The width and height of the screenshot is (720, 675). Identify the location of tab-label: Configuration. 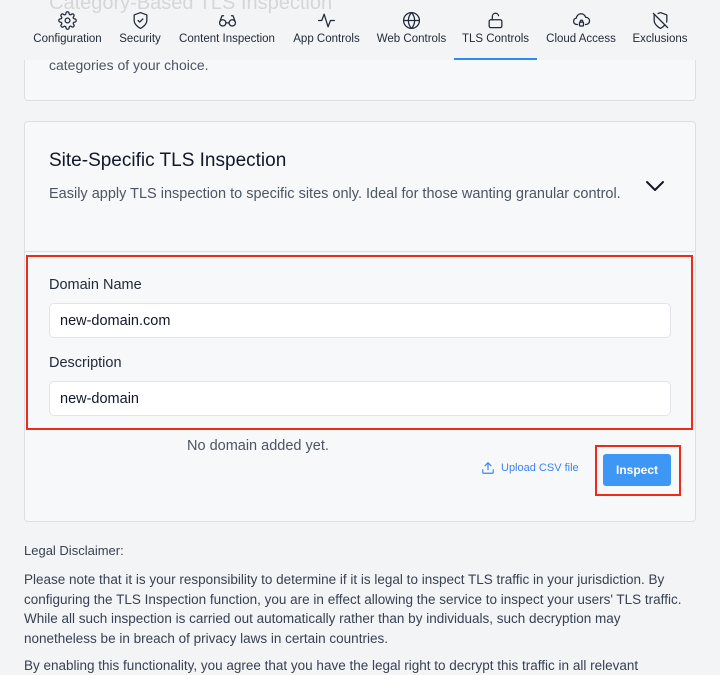
(67, 39).